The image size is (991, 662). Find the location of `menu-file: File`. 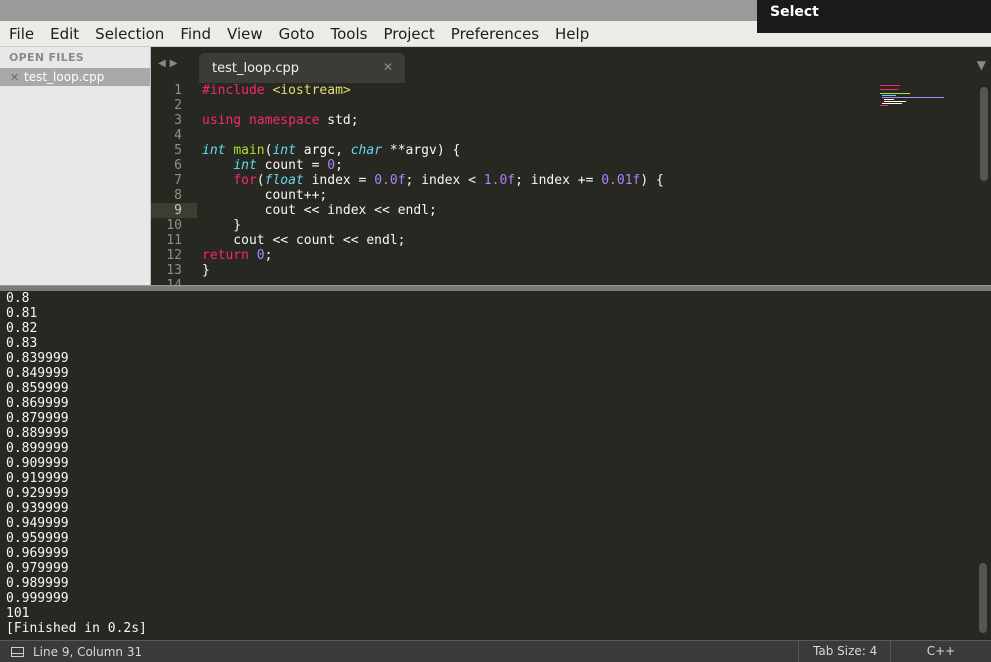

menu-file: File is located at coordinates (21, 34).